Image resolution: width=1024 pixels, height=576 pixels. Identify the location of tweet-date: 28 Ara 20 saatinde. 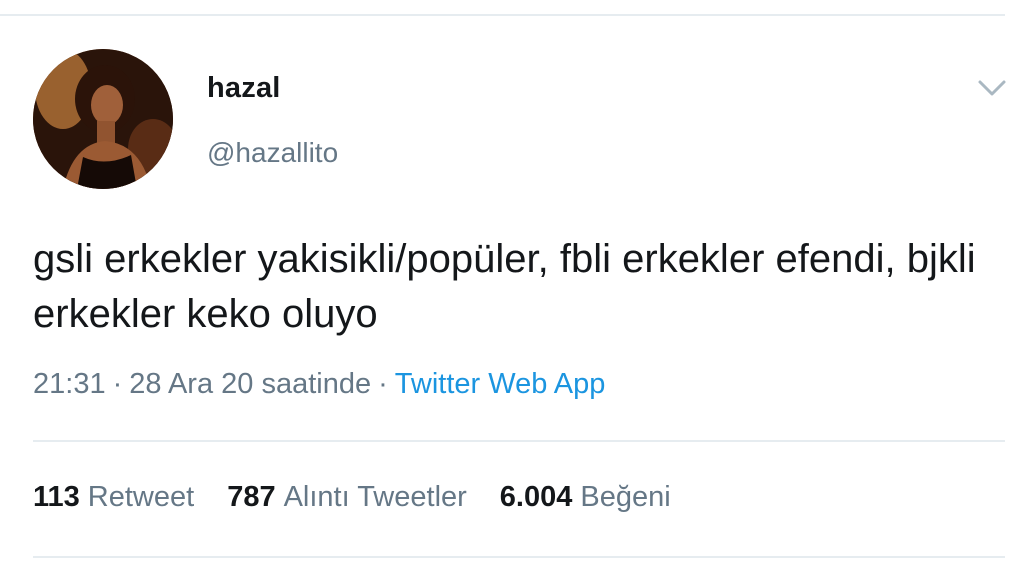
(250, 384).